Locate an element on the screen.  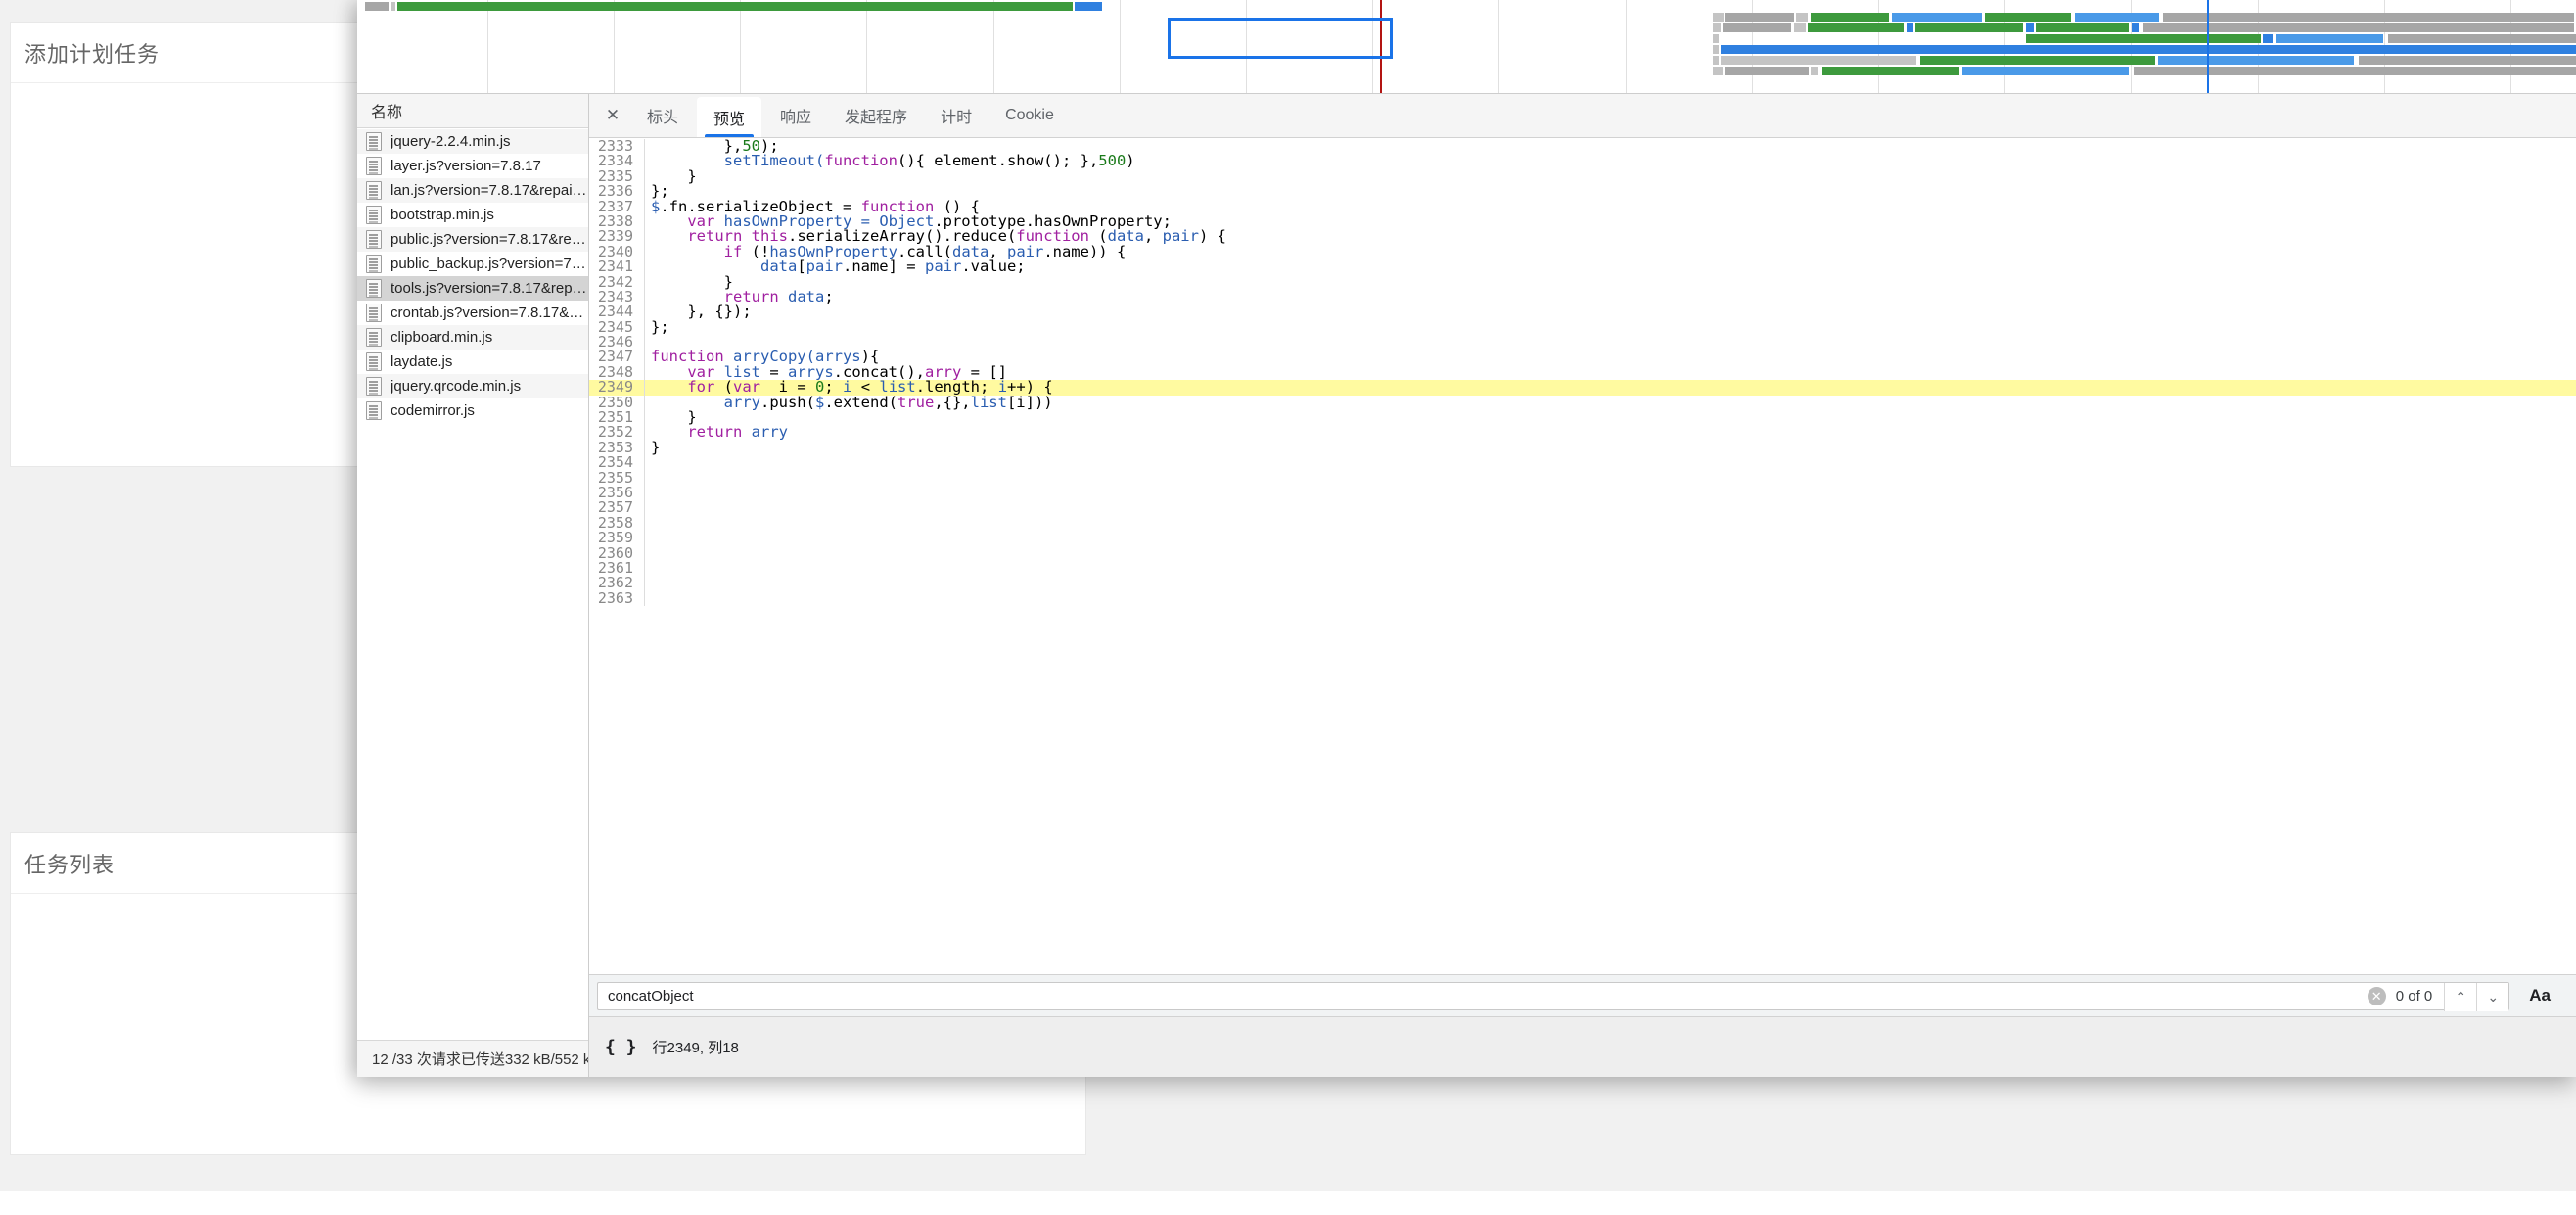
detail-tabbar: ✕ 标头 预览 响应 发起程序 计时 Cookie is located at coordinates (1583, 116).